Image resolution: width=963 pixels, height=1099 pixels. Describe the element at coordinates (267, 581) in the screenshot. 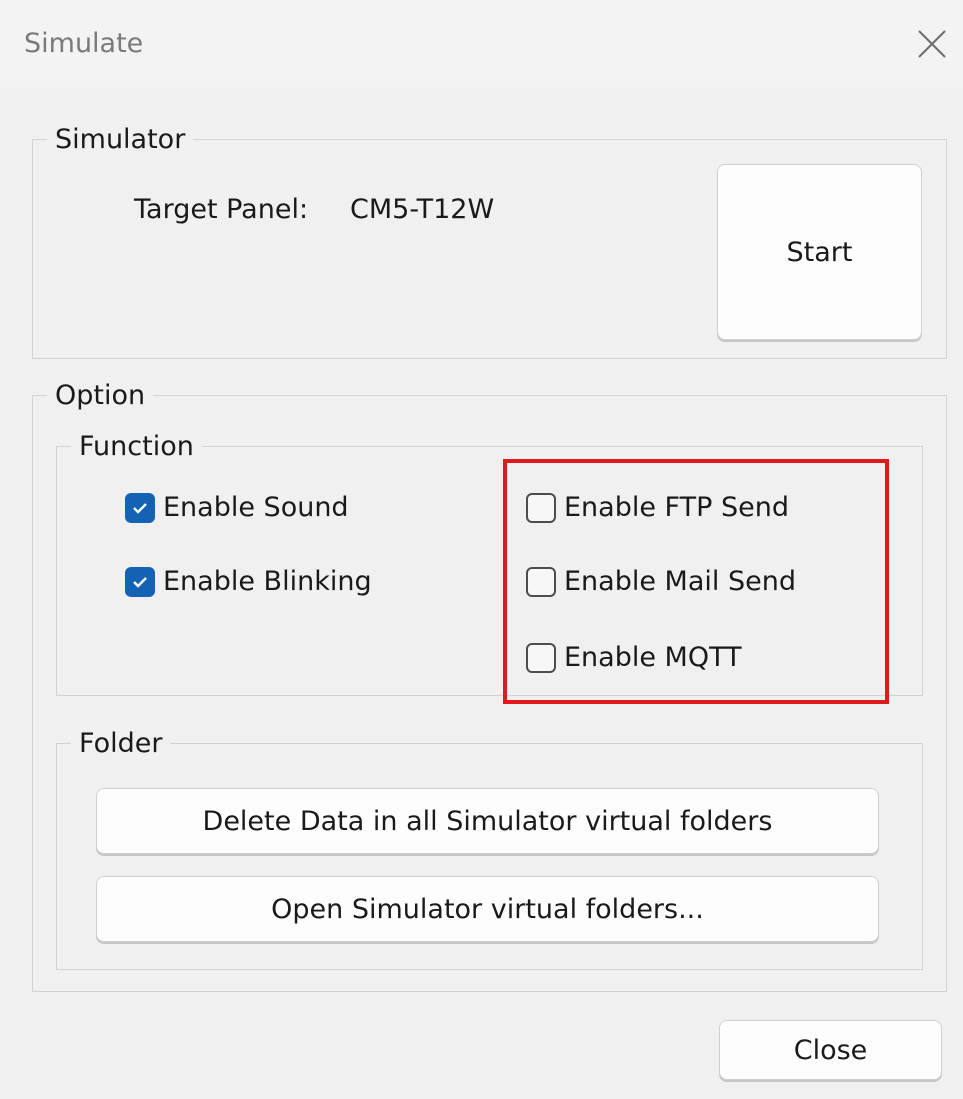

I see `enable-blinking-label: Enable Blinking` at that location.